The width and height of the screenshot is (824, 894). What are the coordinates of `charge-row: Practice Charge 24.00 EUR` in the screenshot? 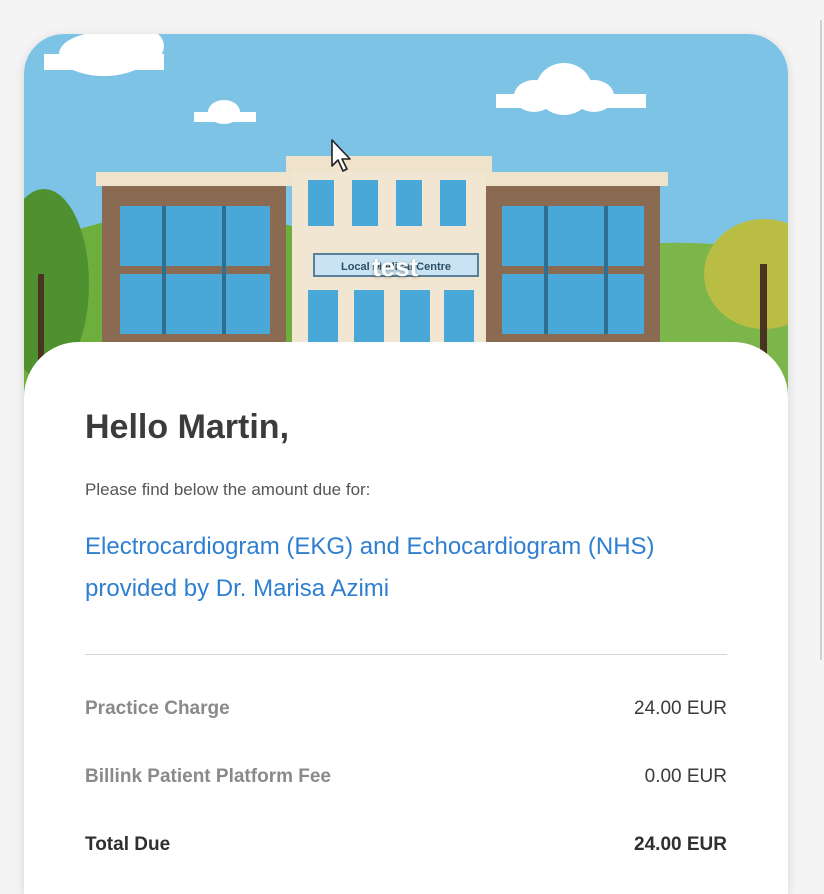 It's located at (406, 713).